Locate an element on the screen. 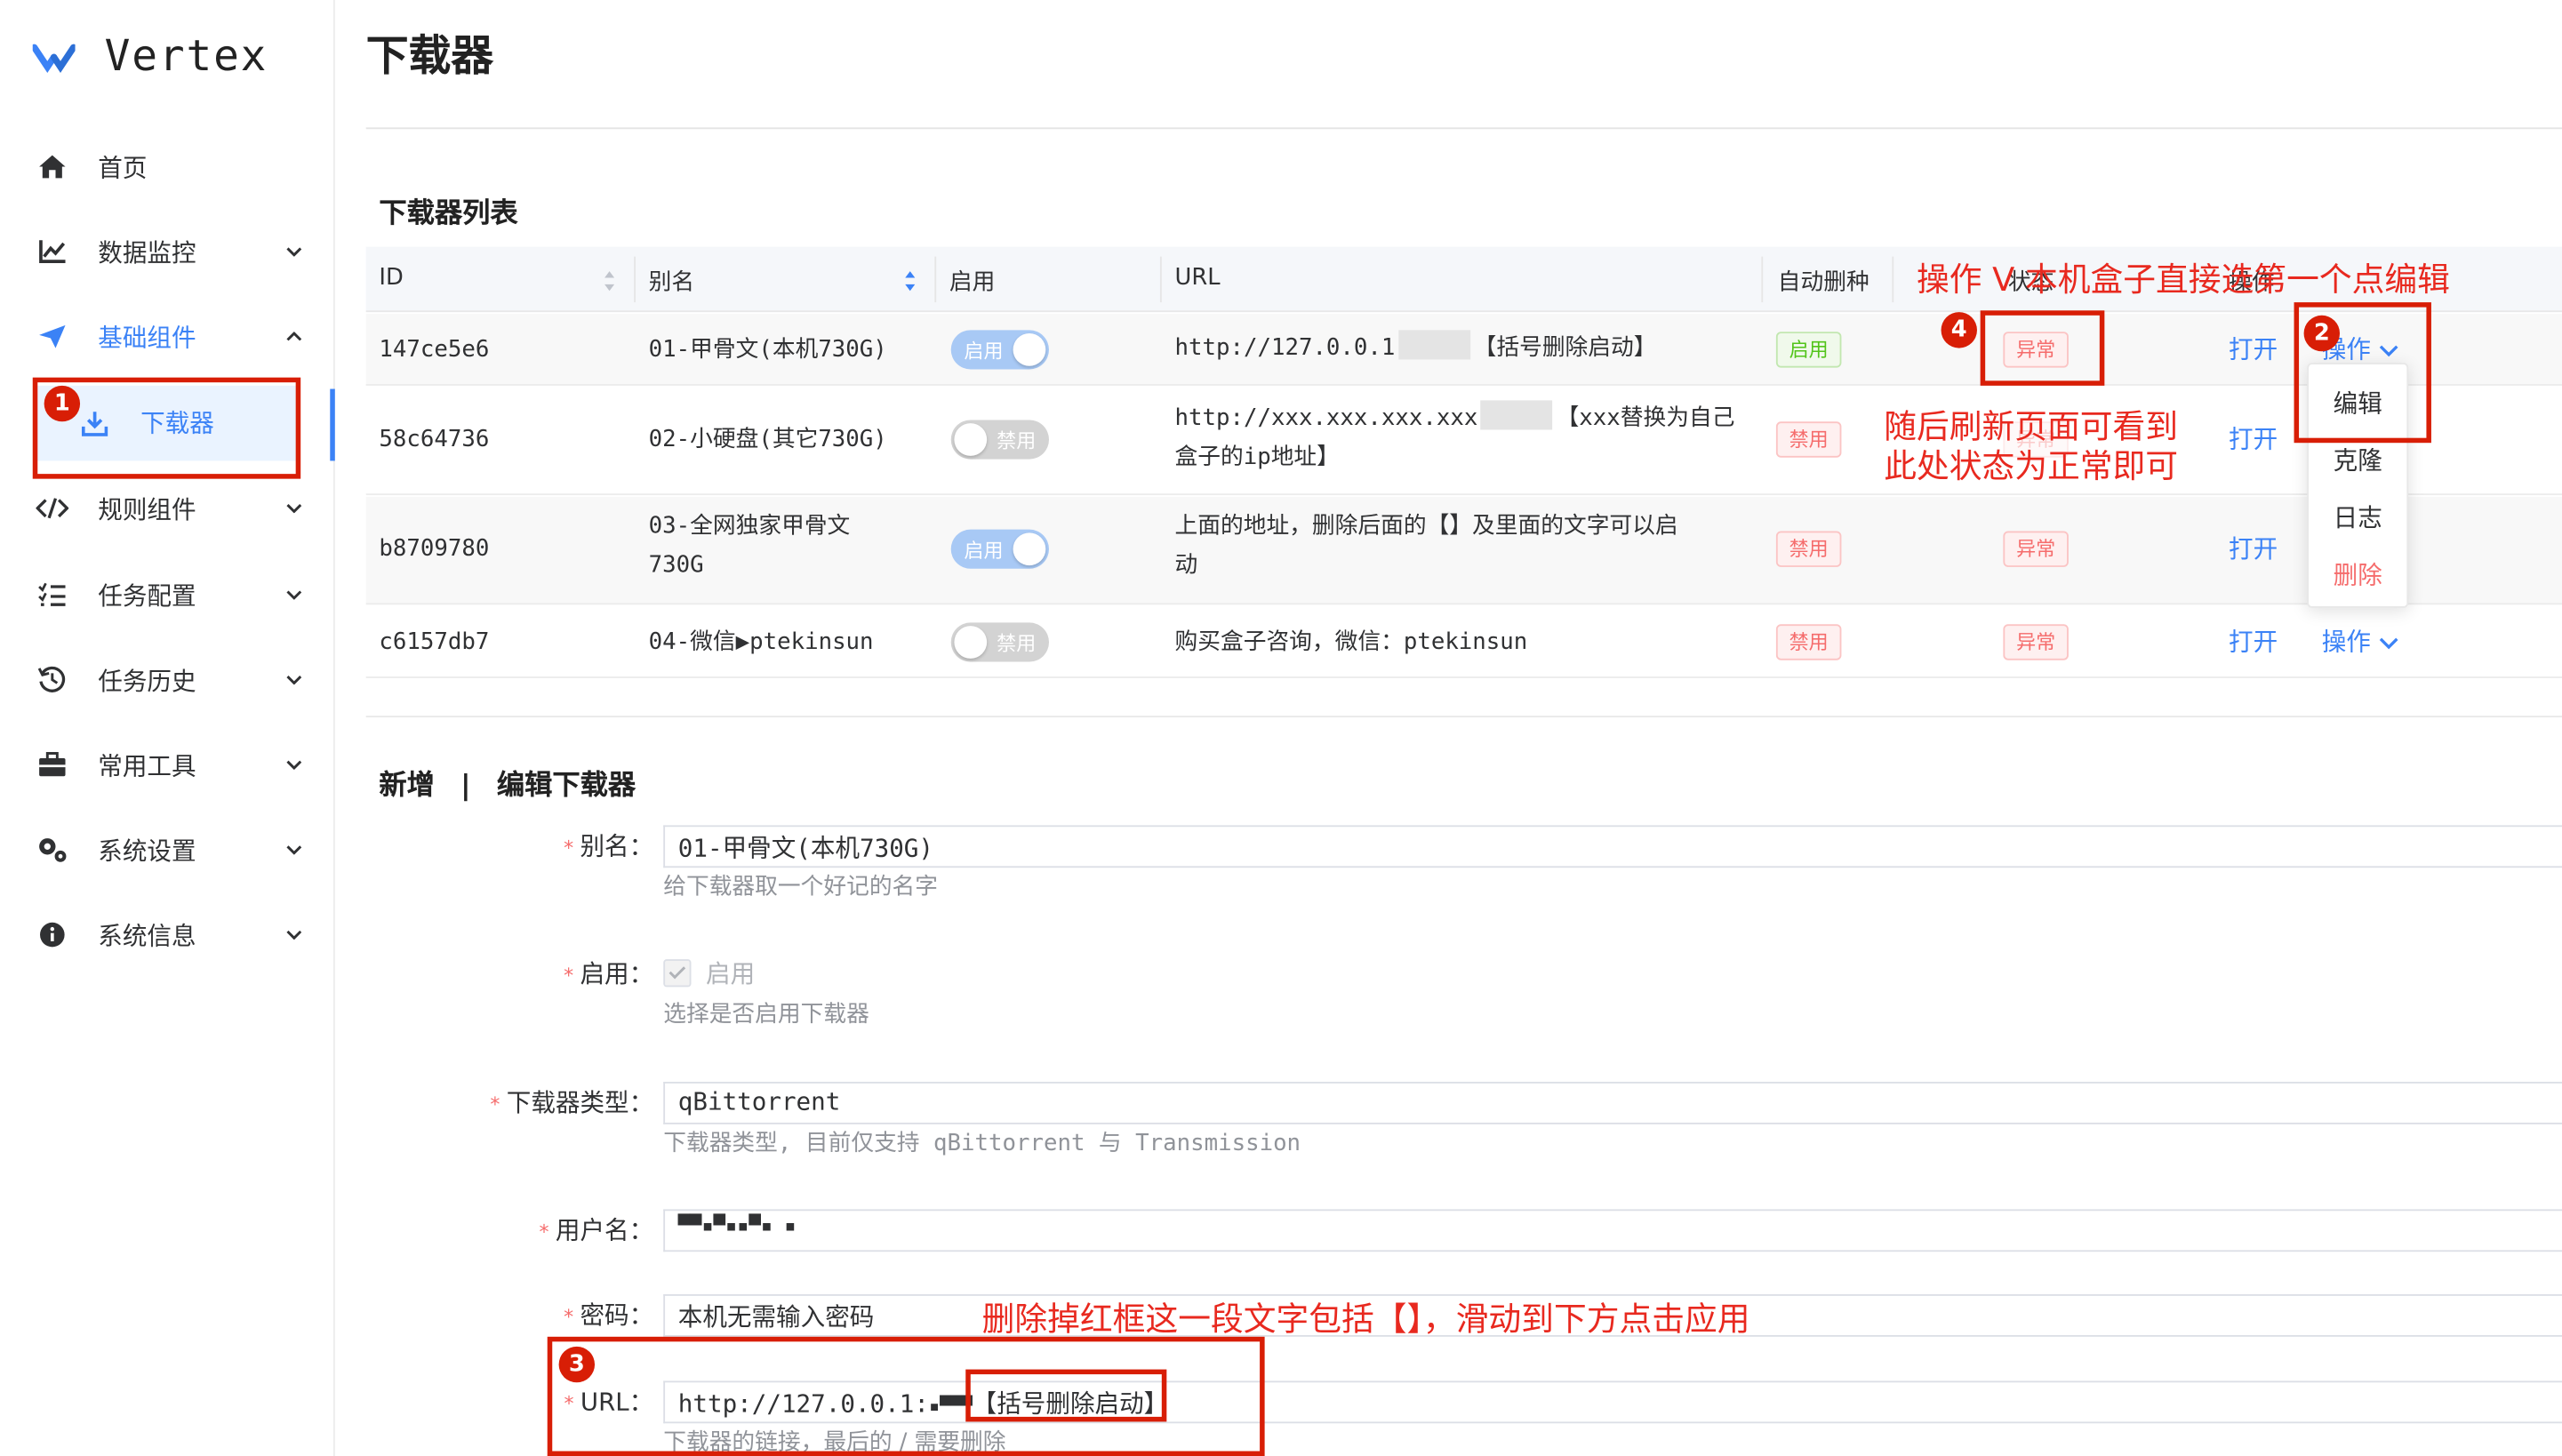 This screenshot has height=1456, width=2562. username-field: ▀▀▪▀▪▪▀▪ ▪ is located at coordinates (1612, 1230).